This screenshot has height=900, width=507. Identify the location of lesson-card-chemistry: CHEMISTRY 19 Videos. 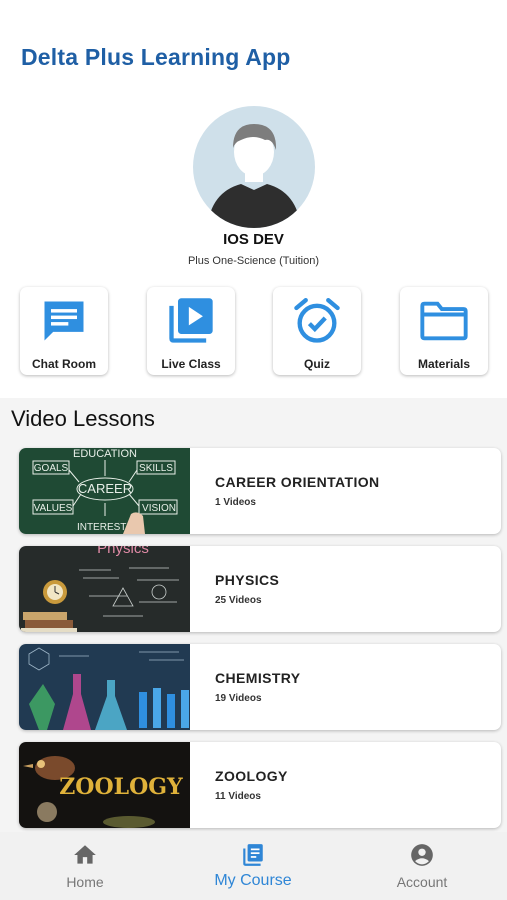
(260, 687).